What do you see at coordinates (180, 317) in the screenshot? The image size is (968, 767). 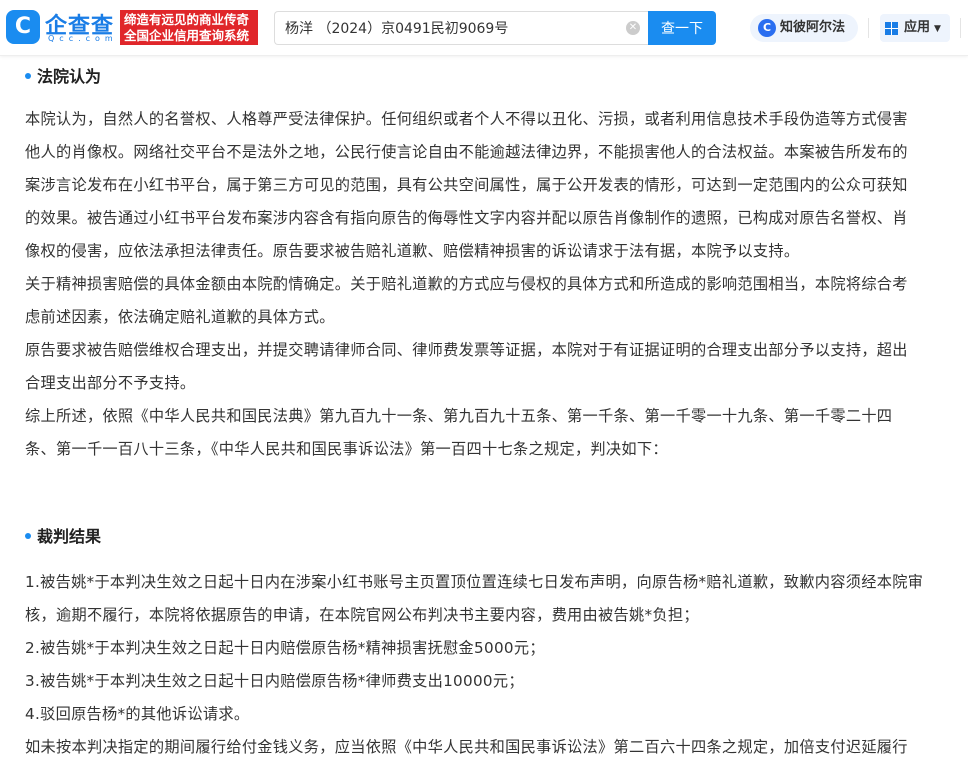 I see `text-line: 虑前述因素，依法确定赔礼道歉的具体方式。` at bounding box center [180, 317].